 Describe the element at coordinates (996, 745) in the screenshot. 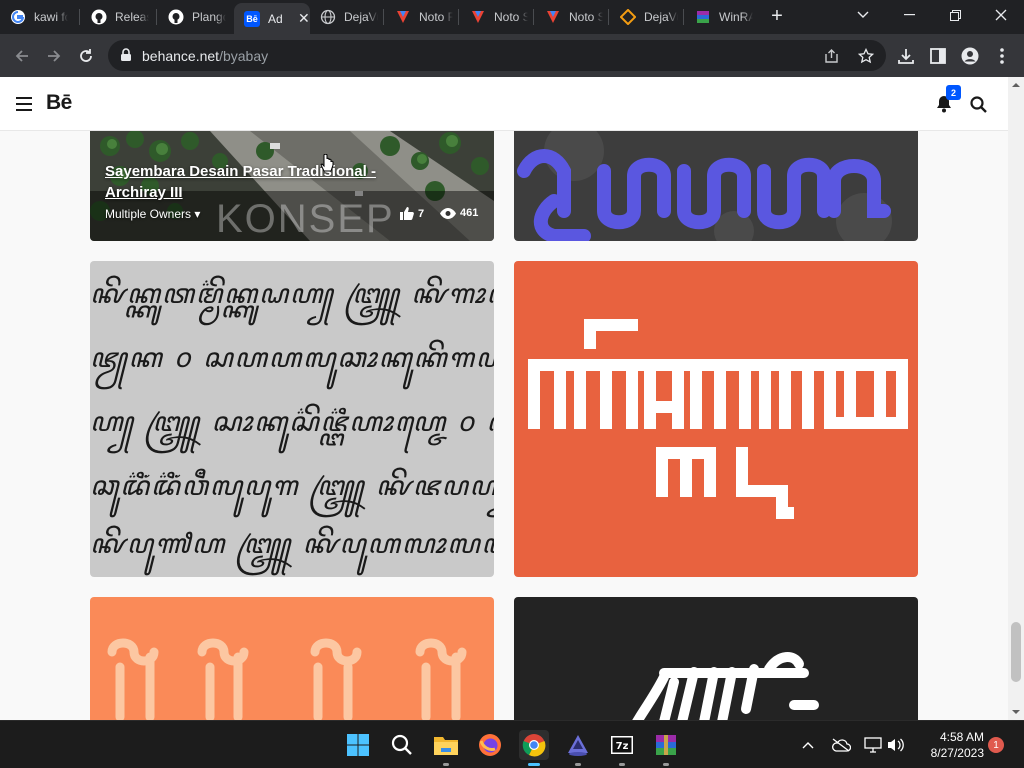

I see `notification-count-badge: 1` at that location.